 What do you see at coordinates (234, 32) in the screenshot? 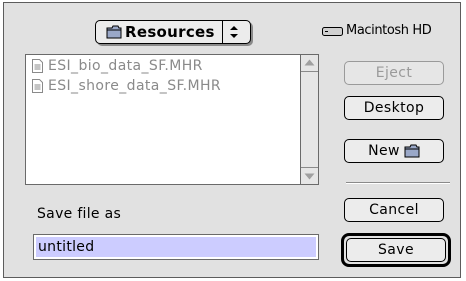
I see `up-down-arrows-icon` at bounding box center [234, 32].